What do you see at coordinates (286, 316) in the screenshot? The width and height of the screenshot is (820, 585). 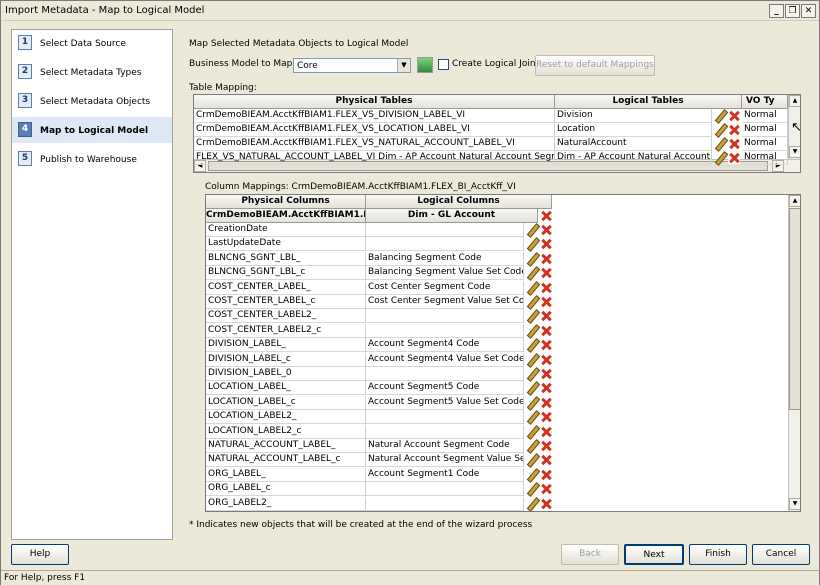 I see `physical-column-cell: COST_CENTER_LABEL2_` at bounding box center [286, 316].